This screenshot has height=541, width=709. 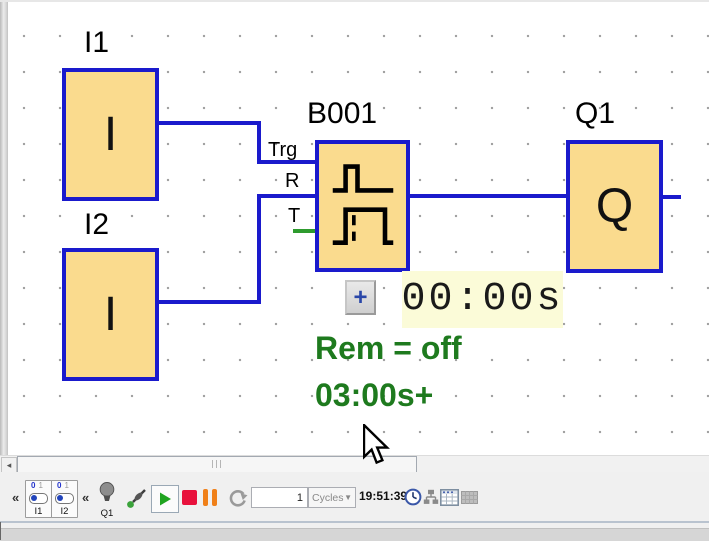 What do you see at coordinates (484, 196) in the screenshot?
I see `wire-b001-q1` at bounding box center [484, 196].